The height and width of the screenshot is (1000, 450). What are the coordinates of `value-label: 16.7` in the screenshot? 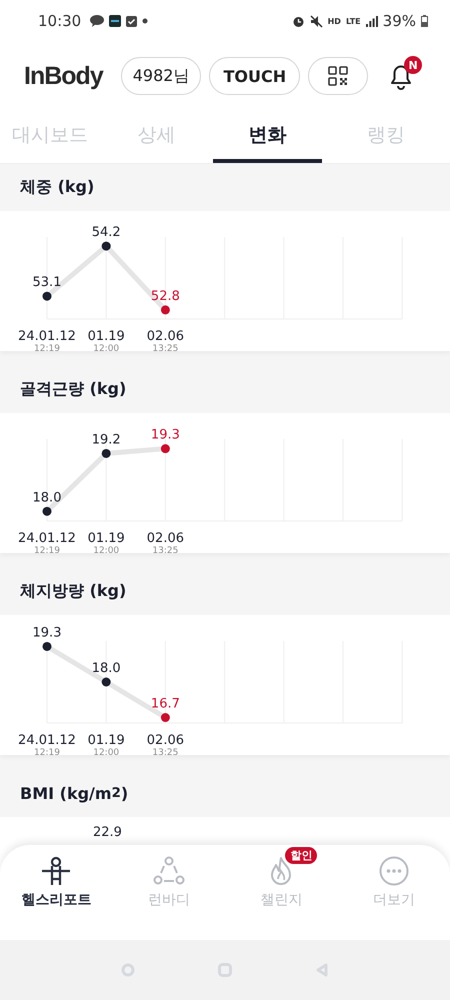 It's located at (165, 704).